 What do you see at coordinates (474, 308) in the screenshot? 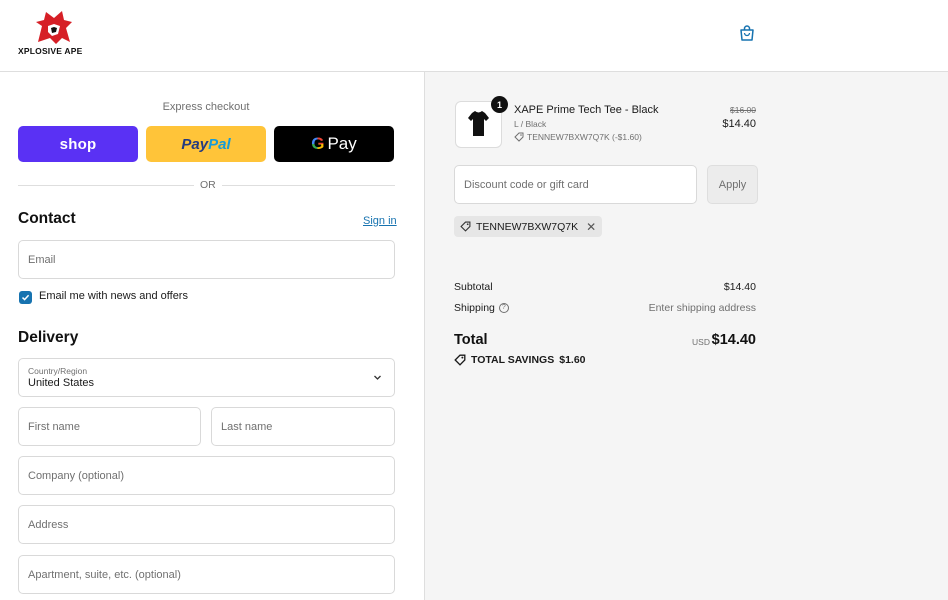
I see `shipping-label: Shipping` at bounding box center [474, 308].